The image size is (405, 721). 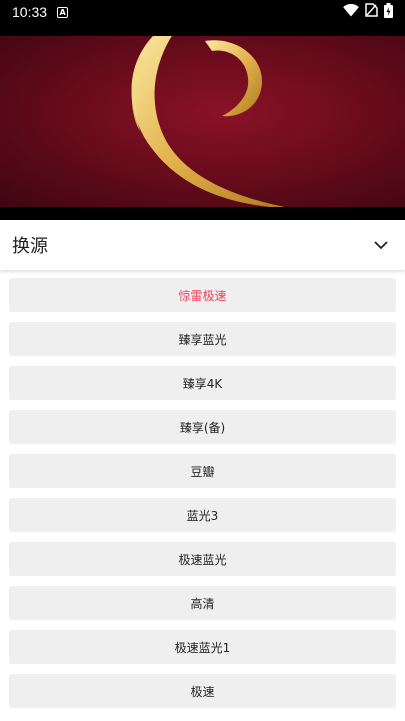 I want to click on wifi-icon, so click(x=351, y=12).